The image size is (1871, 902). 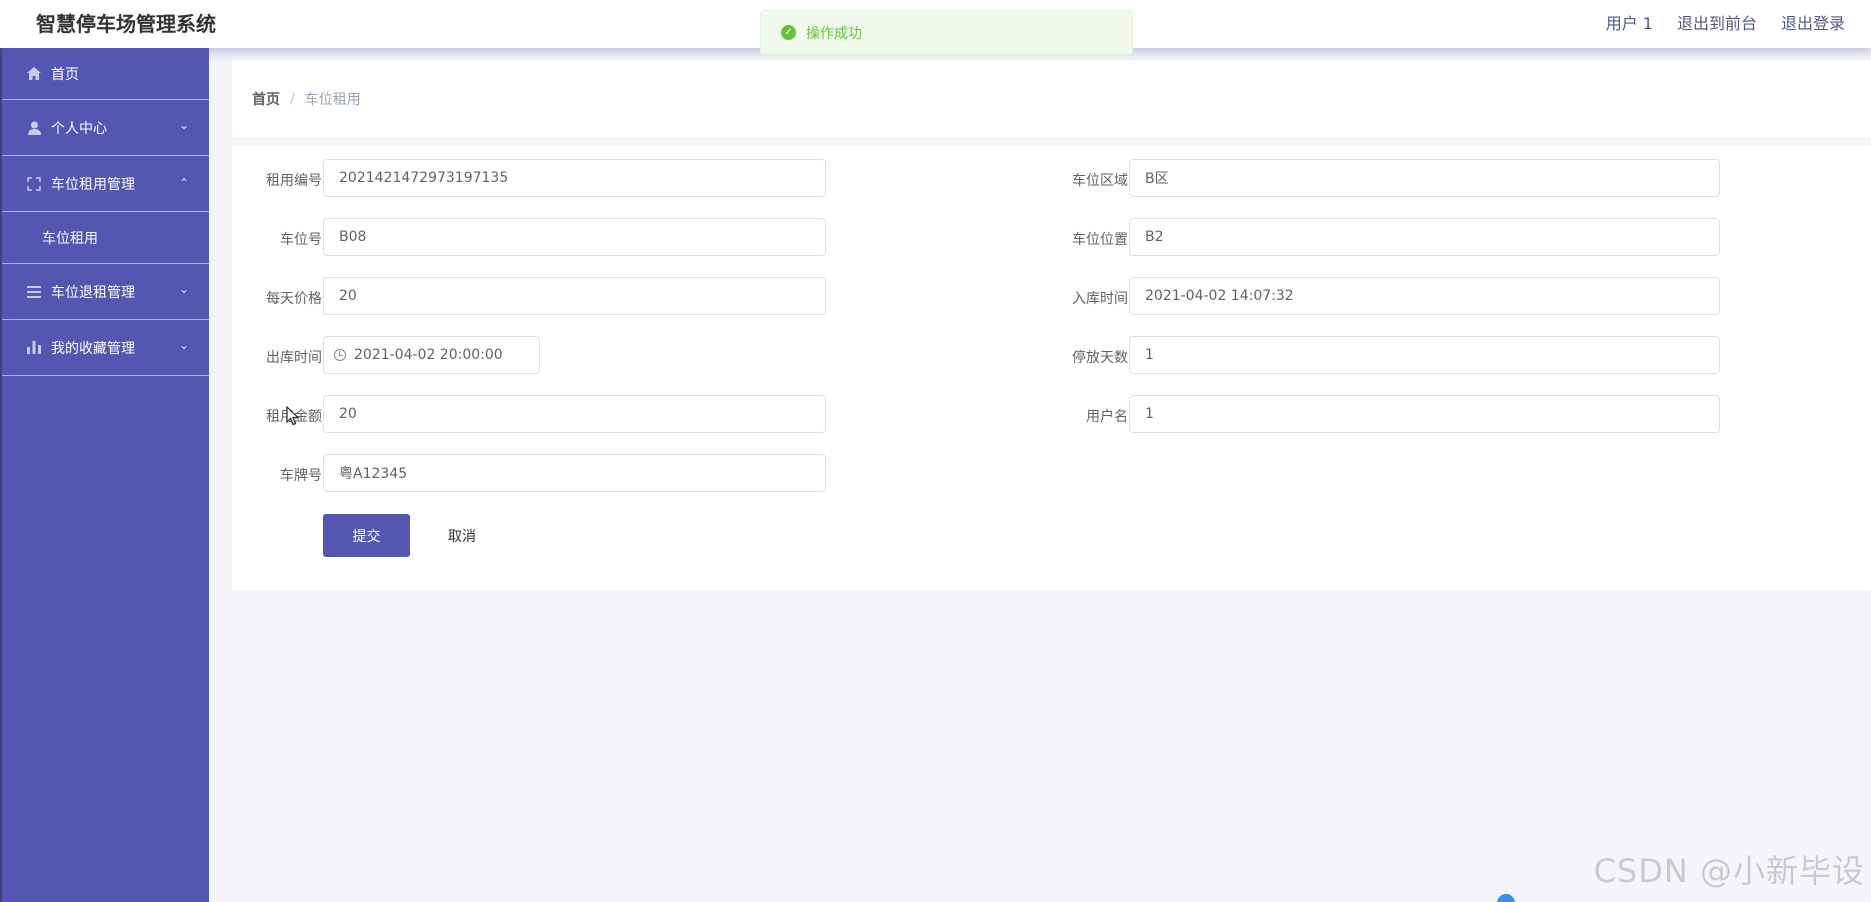 What do you see at coordinates (105, 238) in the screenshot?
I see `sidebar-subitem-rental: 车位租用` at bounding box center [105, 238].